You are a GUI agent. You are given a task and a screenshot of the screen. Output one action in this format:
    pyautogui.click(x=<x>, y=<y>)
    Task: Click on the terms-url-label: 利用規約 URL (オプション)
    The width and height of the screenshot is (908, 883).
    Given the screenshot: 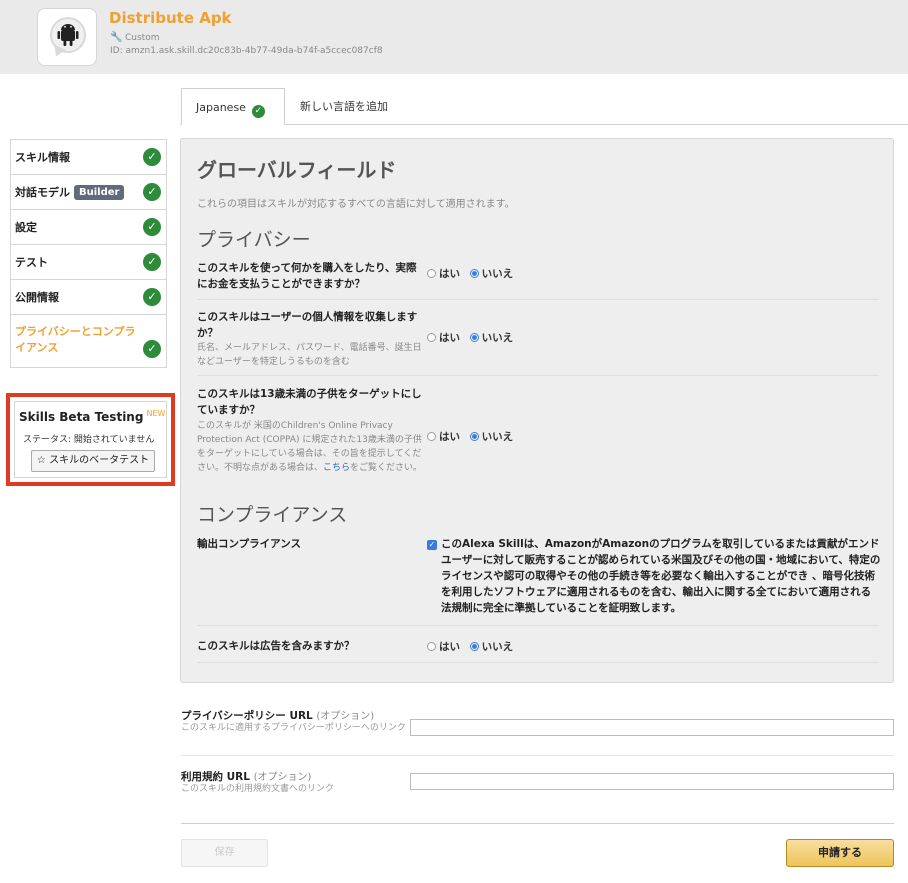 What is the action you would take?
    pyautogui.click(x=246, y=777)
    